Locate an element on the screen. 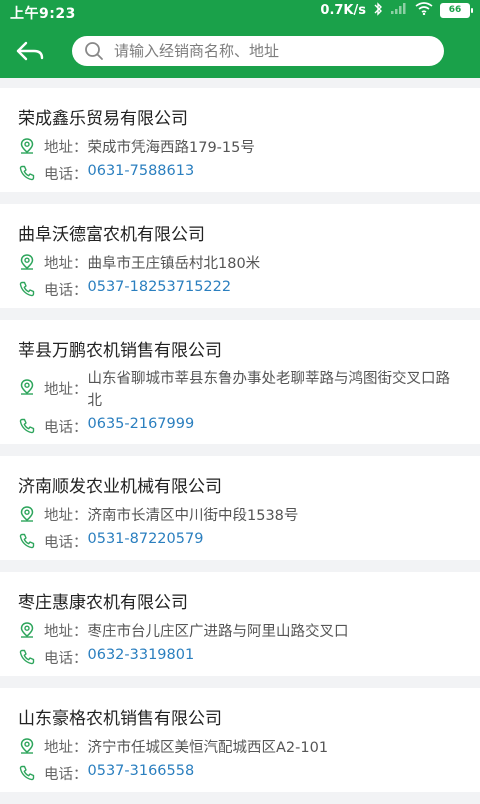 The height and width of the screenshot is (804, 480). address-value: 济南市长清区中川街中段1538号 is located at coordinates (193, 516).